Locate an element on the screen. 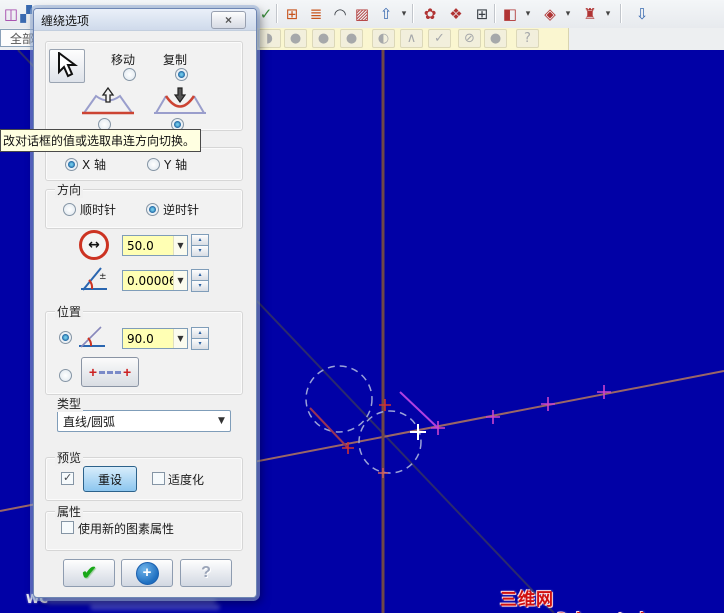  position-angle-field: ▼ is located at coordinates (155, 338).